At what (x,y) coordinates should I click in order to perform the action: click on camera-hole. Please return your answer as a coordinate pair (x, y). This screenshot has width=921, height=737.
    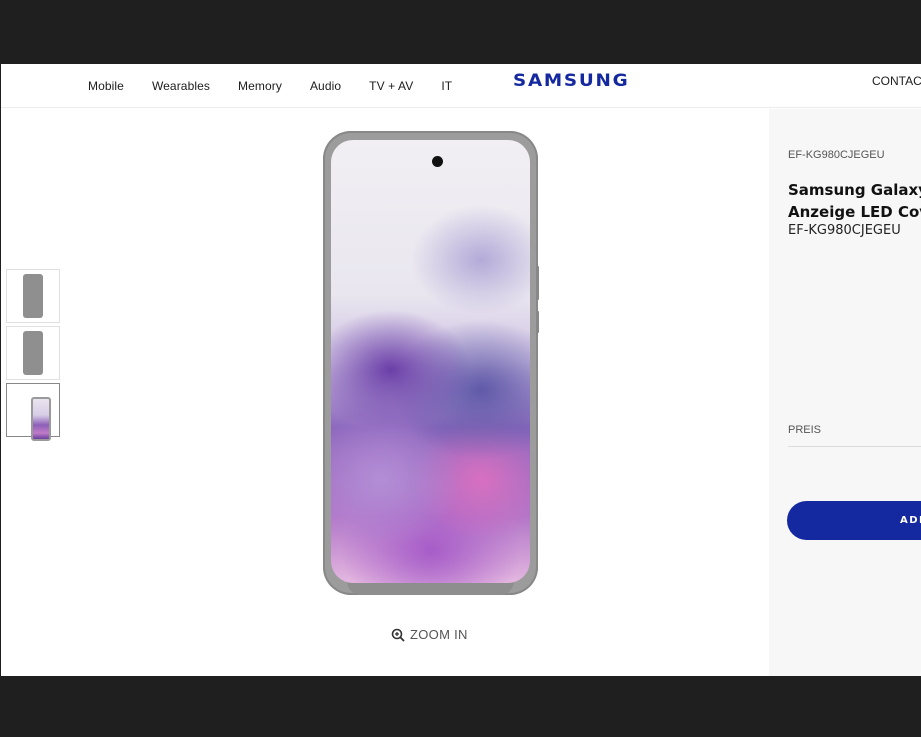
    Looking at the image, I should click on (437, 161).